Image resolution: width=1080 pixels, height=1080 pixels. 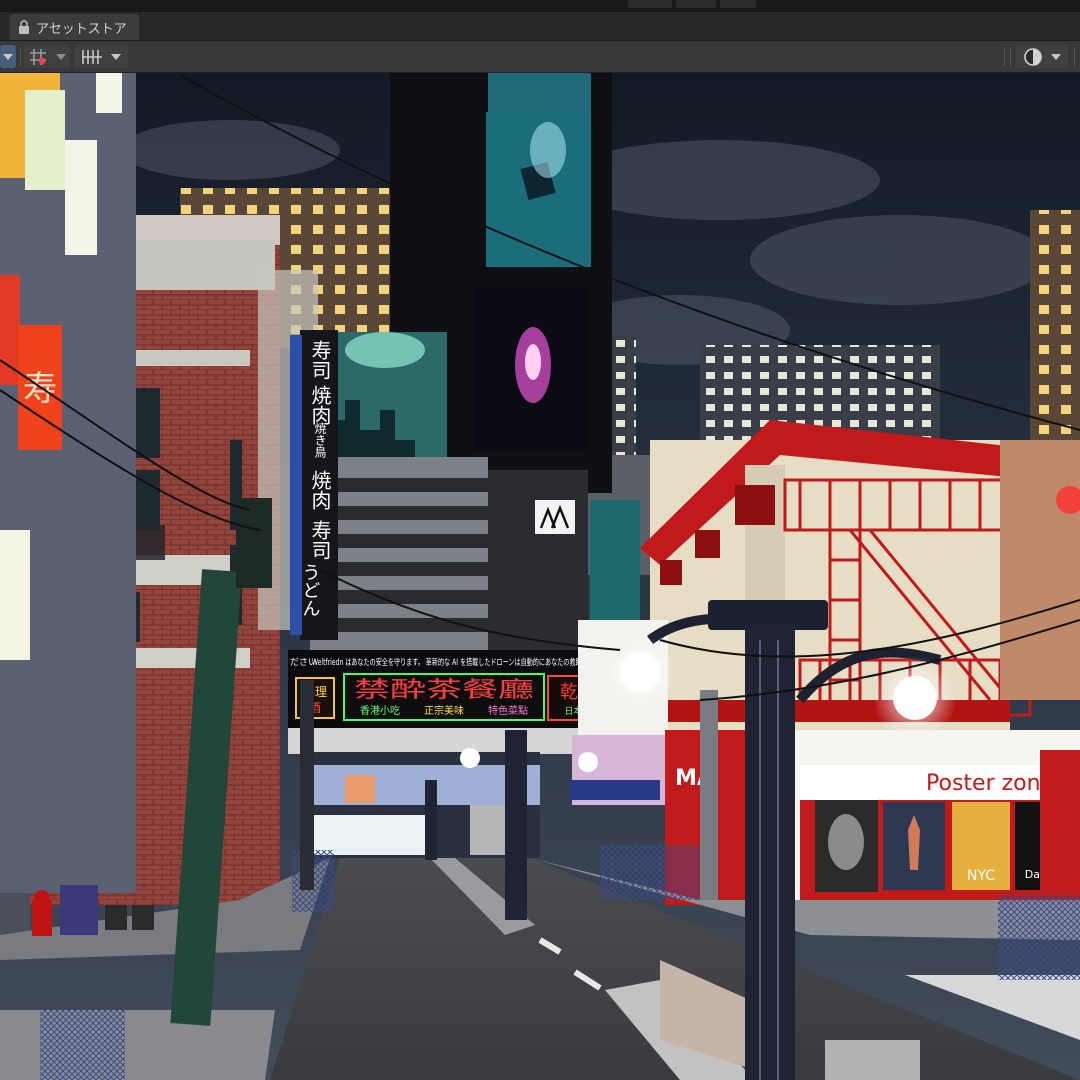 What do you see at coordinates (310, 590) in the screenshot?
I see `vertical-sign-text: うどん` at bounding box center [310, 590].